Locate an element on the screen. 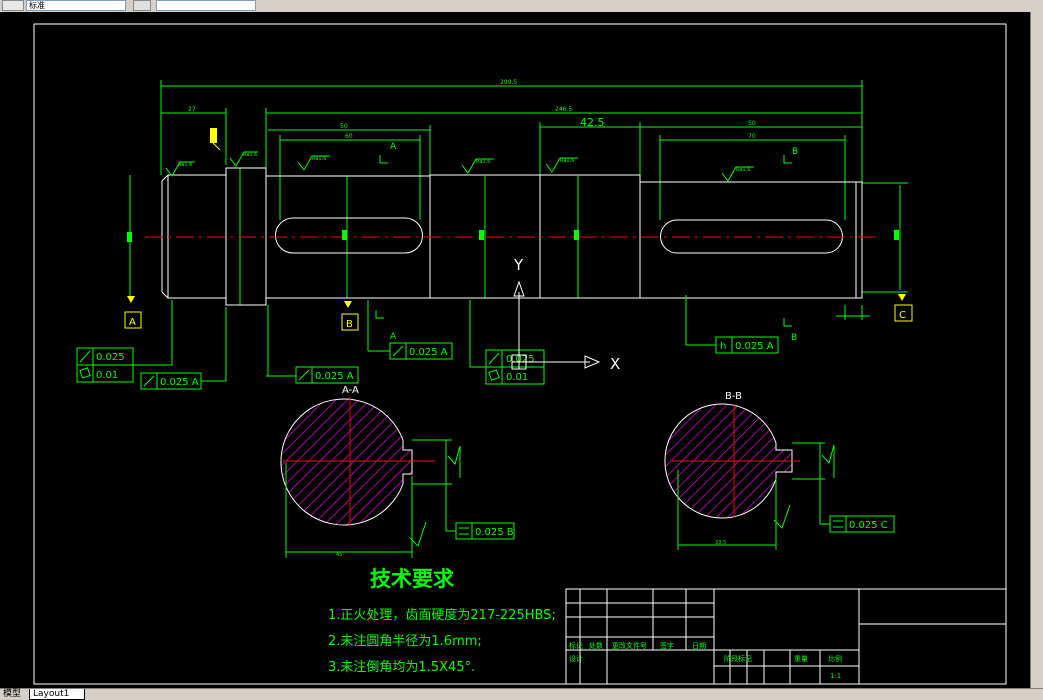 This screenshot has height=700, width=1043. title-block-labels: 标记 处数 更改文件号 签字 日期 设计 阶段标记 重量 比例 1:1 is located at coordinates (705, 660).